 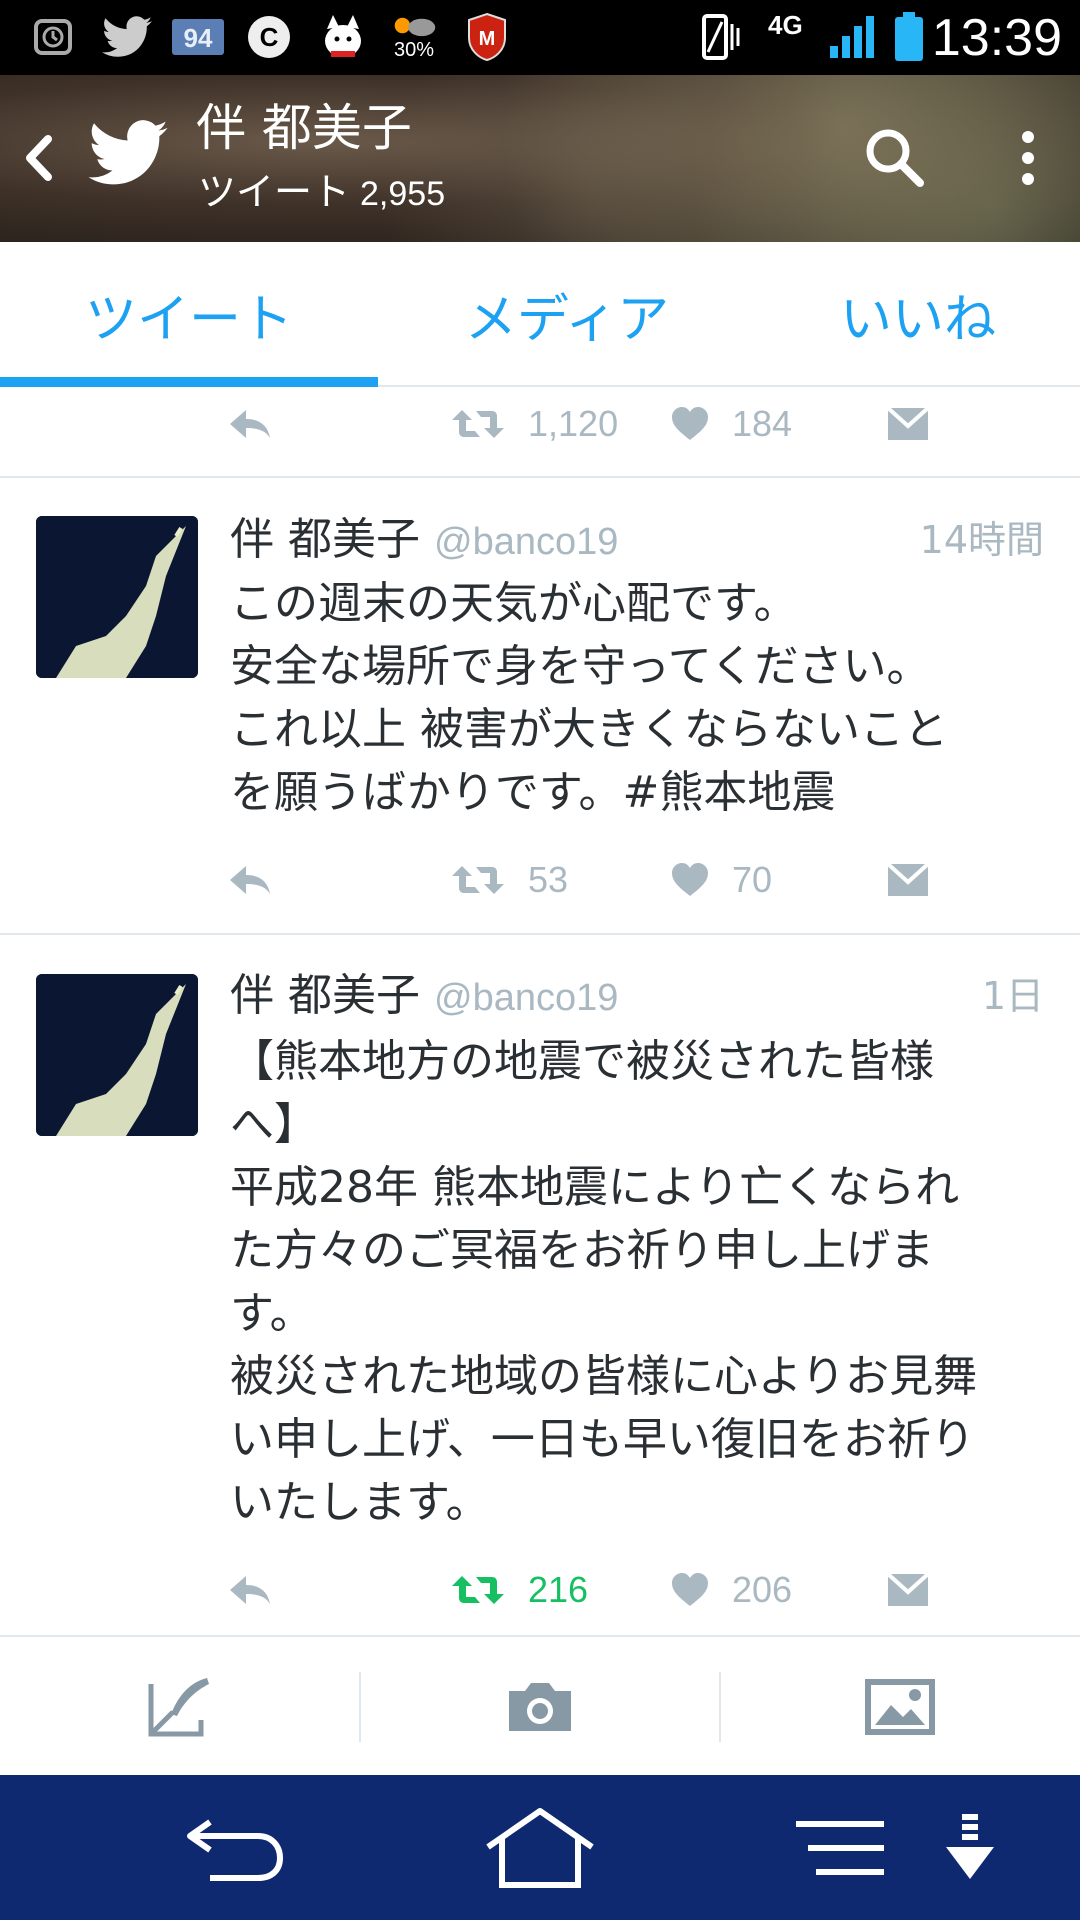 What do you see at coordinates (900, 1707) in the screenshot?
I see `image-icon` at bounding box center [900, 1707].